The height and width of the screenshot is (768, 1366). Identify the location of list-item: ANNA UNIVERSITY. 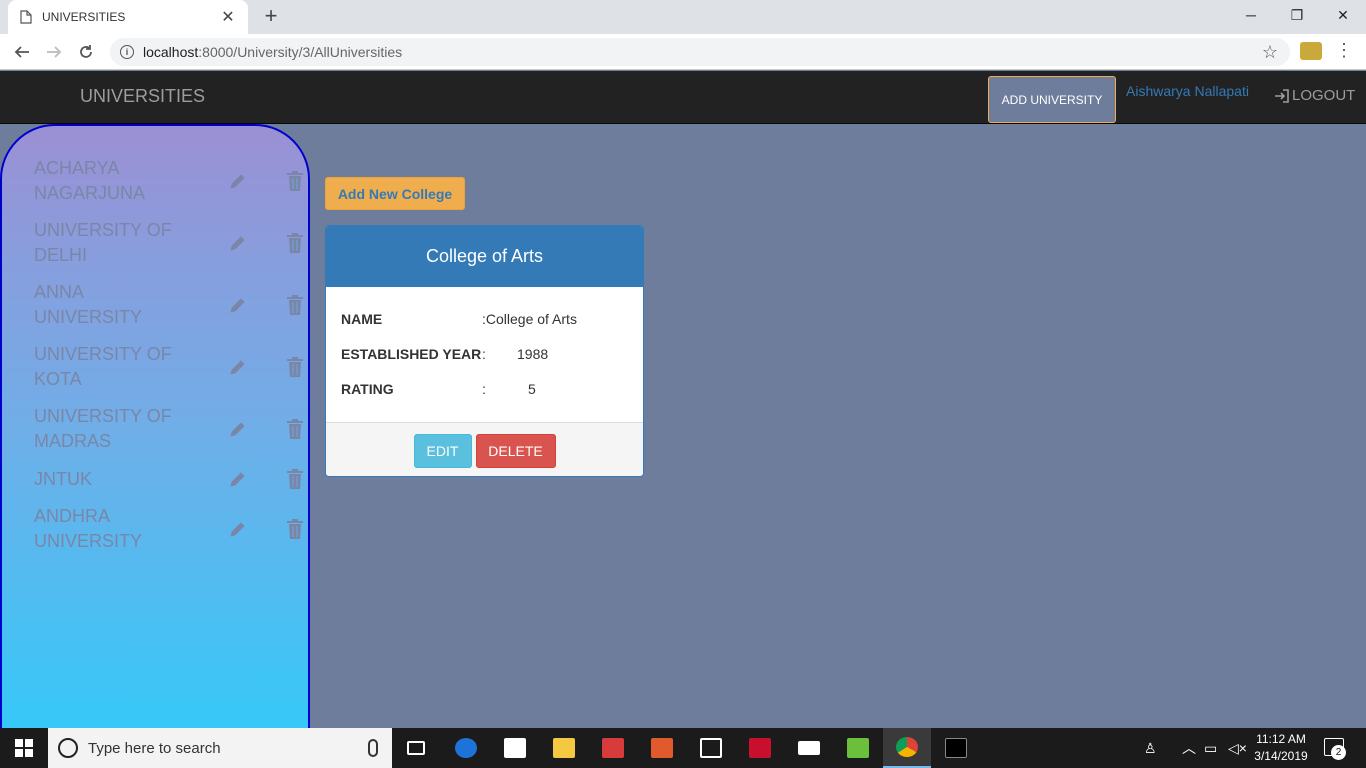
(173, 305).